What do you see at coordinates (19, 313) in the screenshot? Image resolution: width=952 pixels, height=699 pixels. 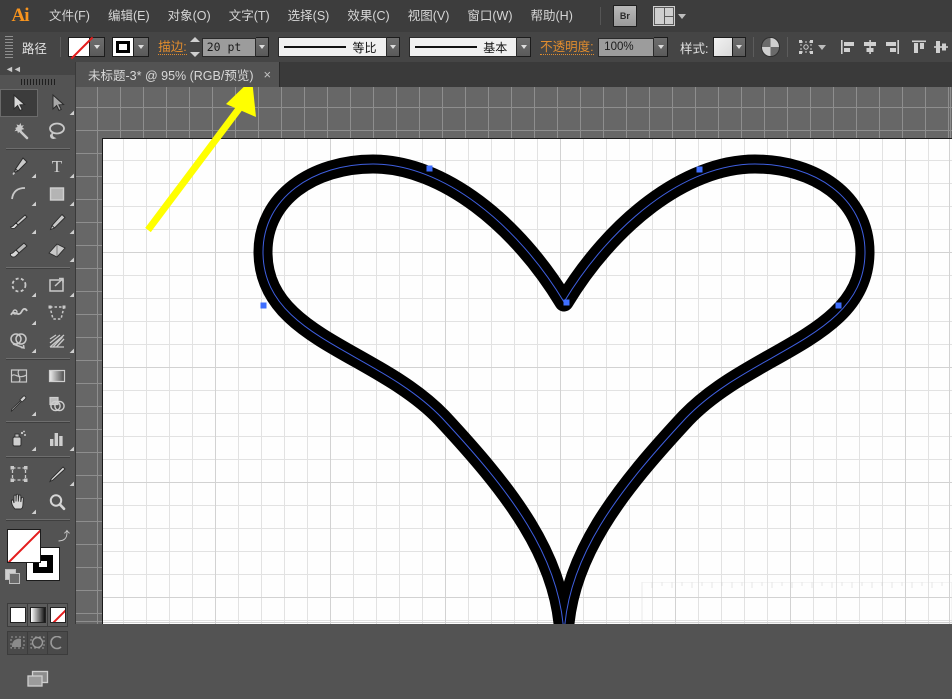 I see `width-tool` at bounding box center [19, 313].